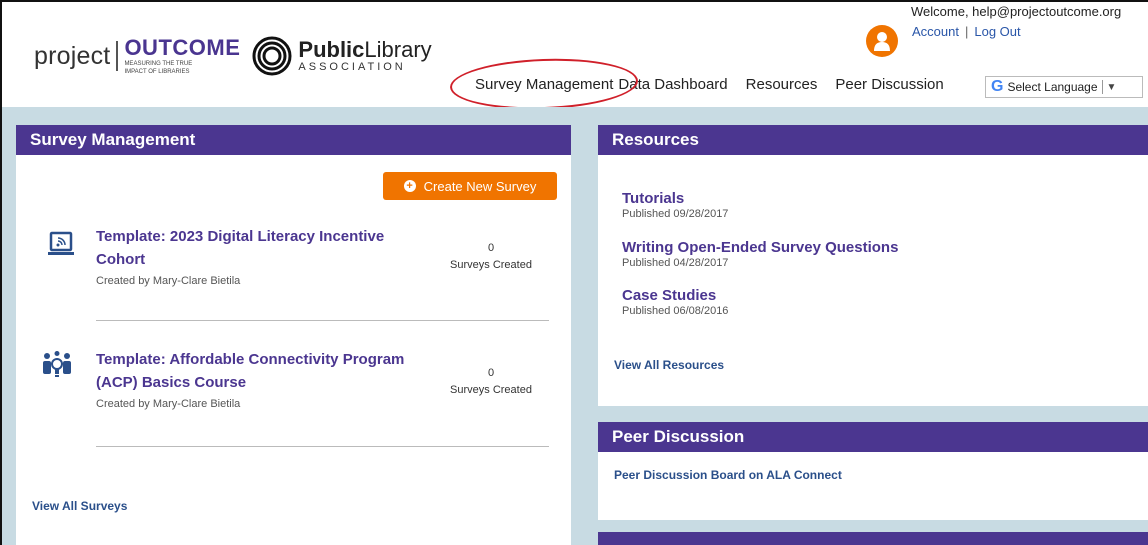  What do you see at coordinates (72, 55) in the screenshot?
I see `logo-project-text: project` at bounding box center [72, 55].